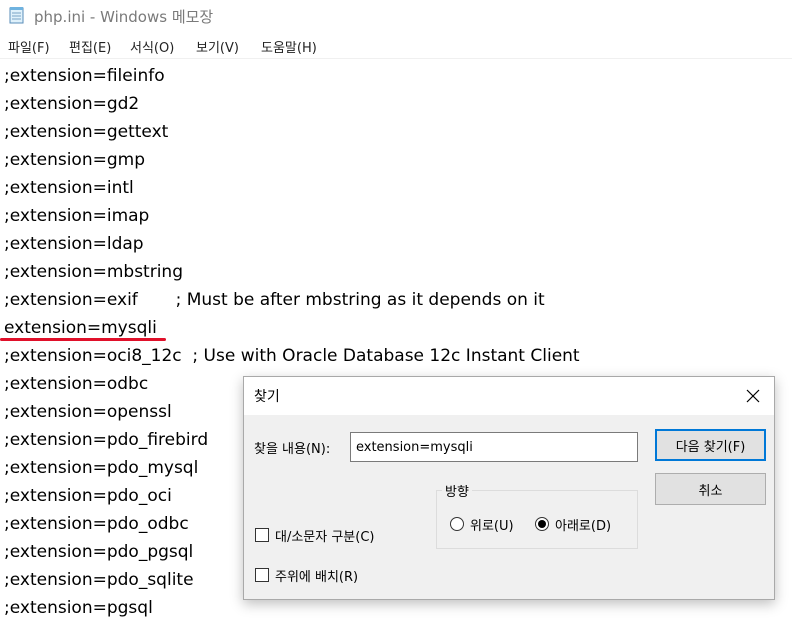  Describe the element at coordinates (69, 188) in the screenshot. I see `text-line: ;extension=intl` at that location.